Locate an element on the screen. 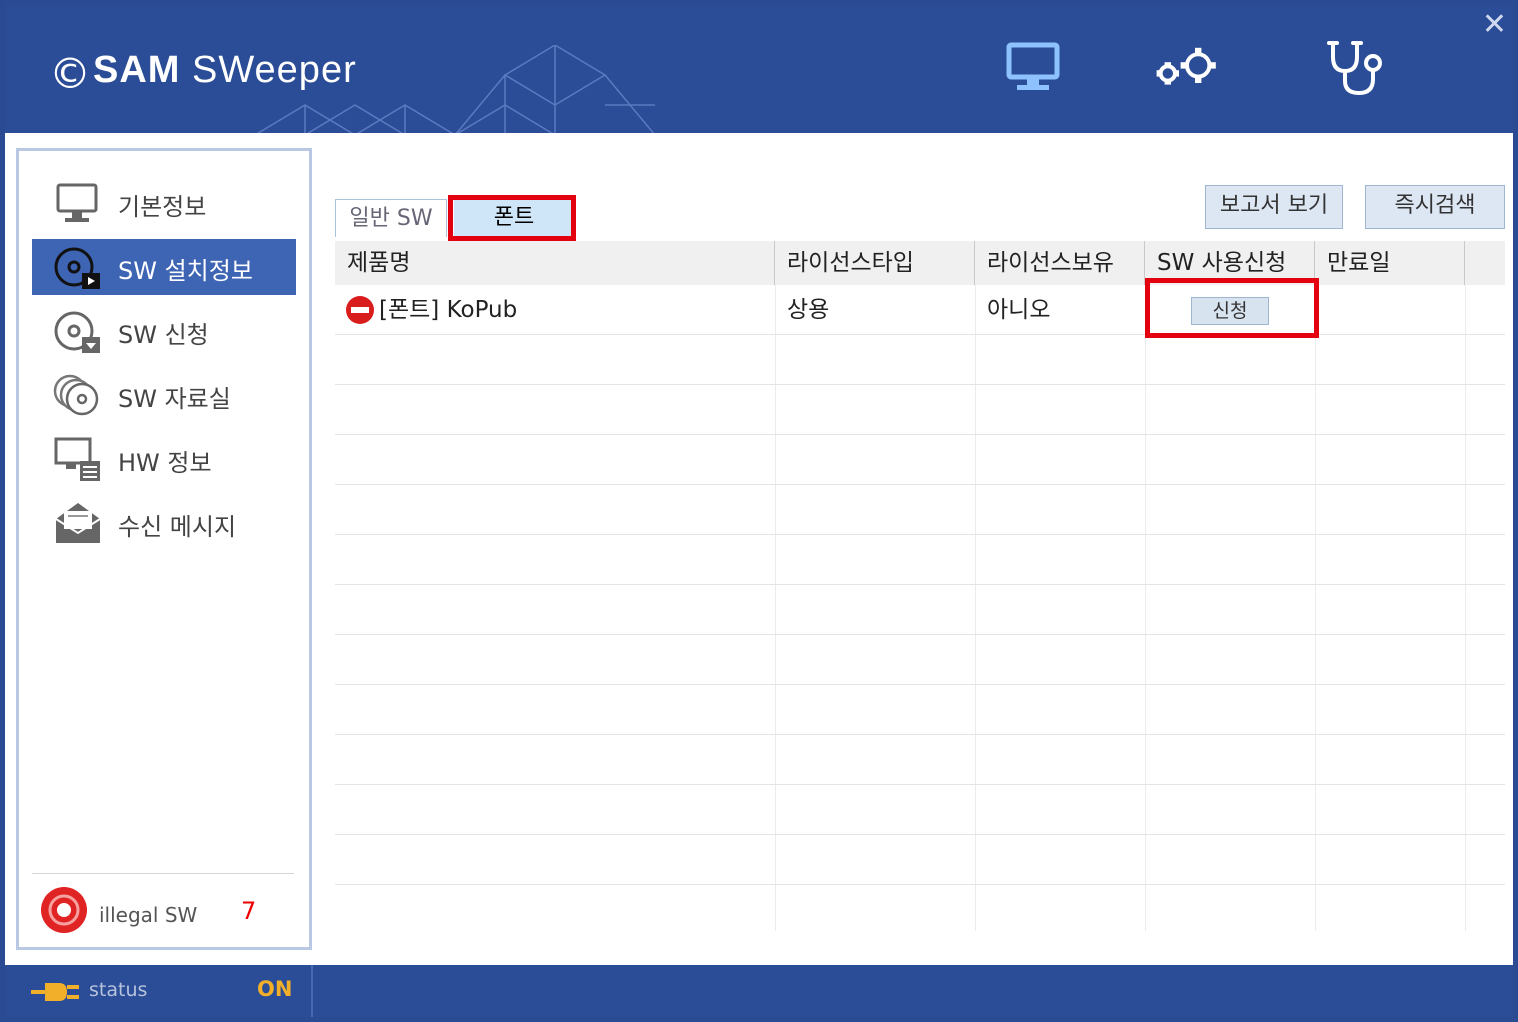 This screenshot has width=1518, height=1022. product-name-text: [폰트] KoPub is located at coordinates (448, 310).